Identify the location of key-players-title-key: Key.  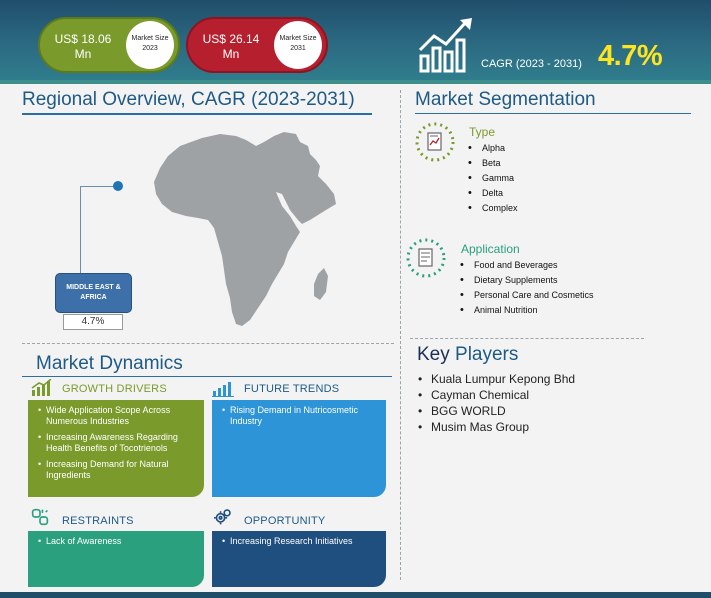
(433, 354).